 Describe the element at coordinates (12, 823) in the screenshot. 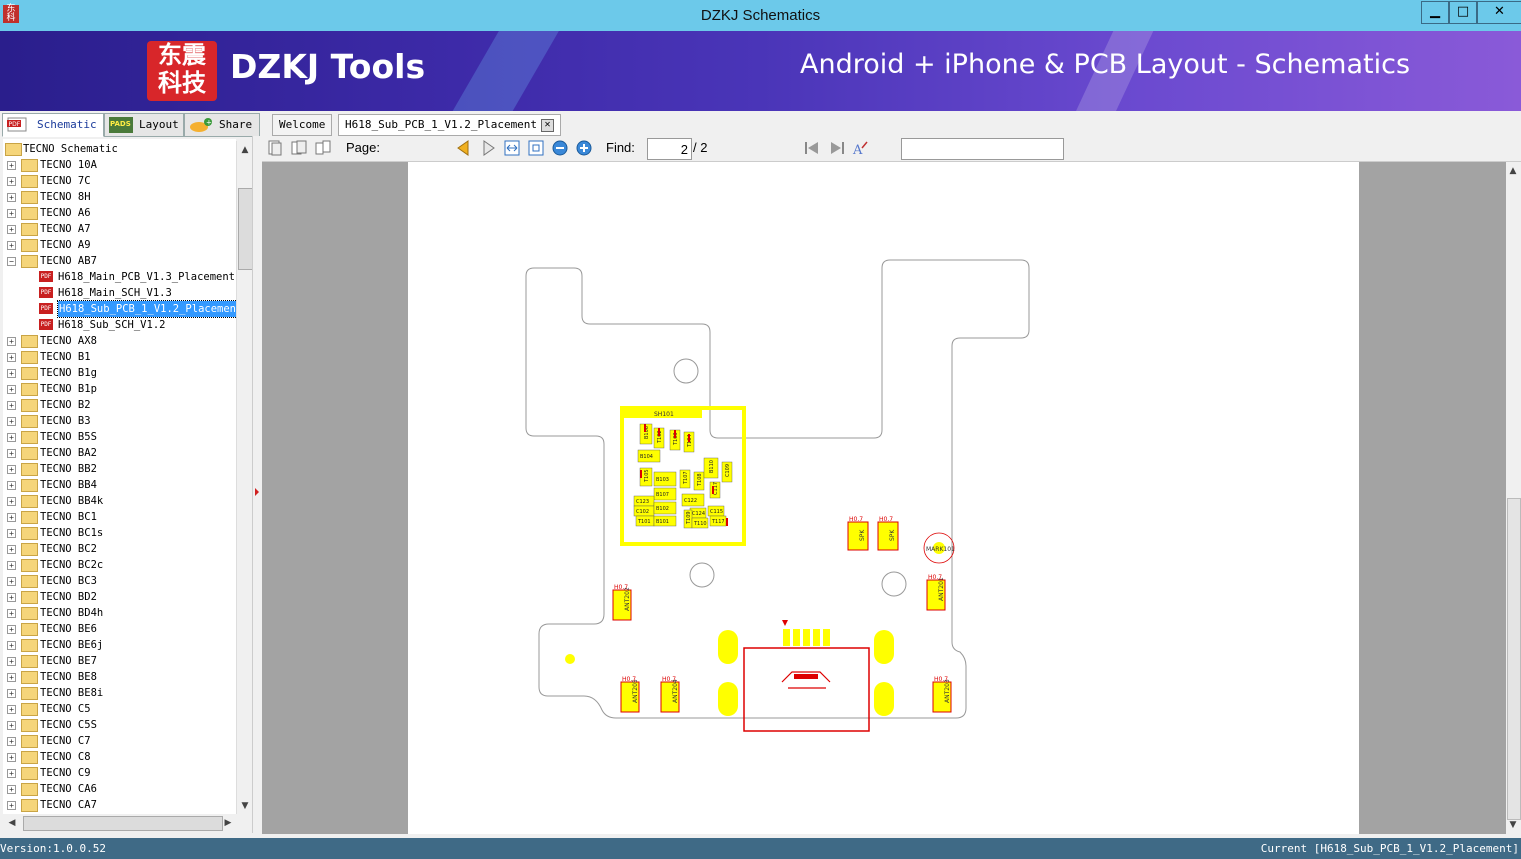

I see `scroll-left-icon: ◀` at that location.